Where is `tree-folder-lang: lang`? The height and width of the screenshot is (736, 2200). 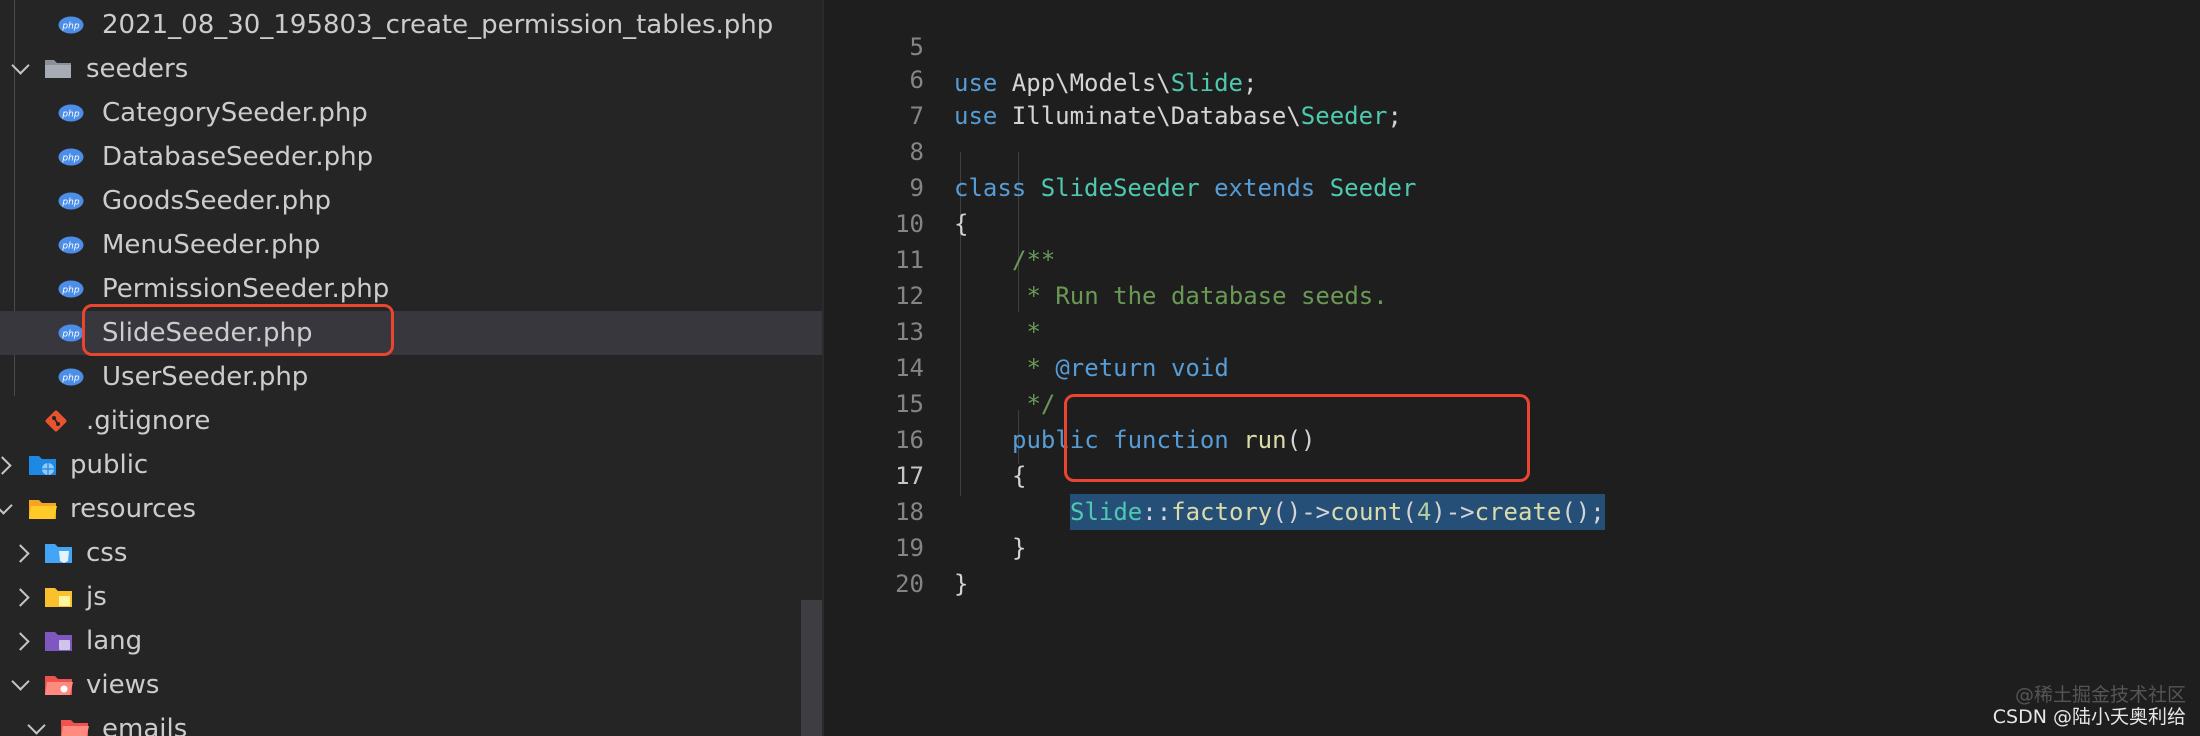
tree-folder-lang: lang is located at coordinates (411, 641).